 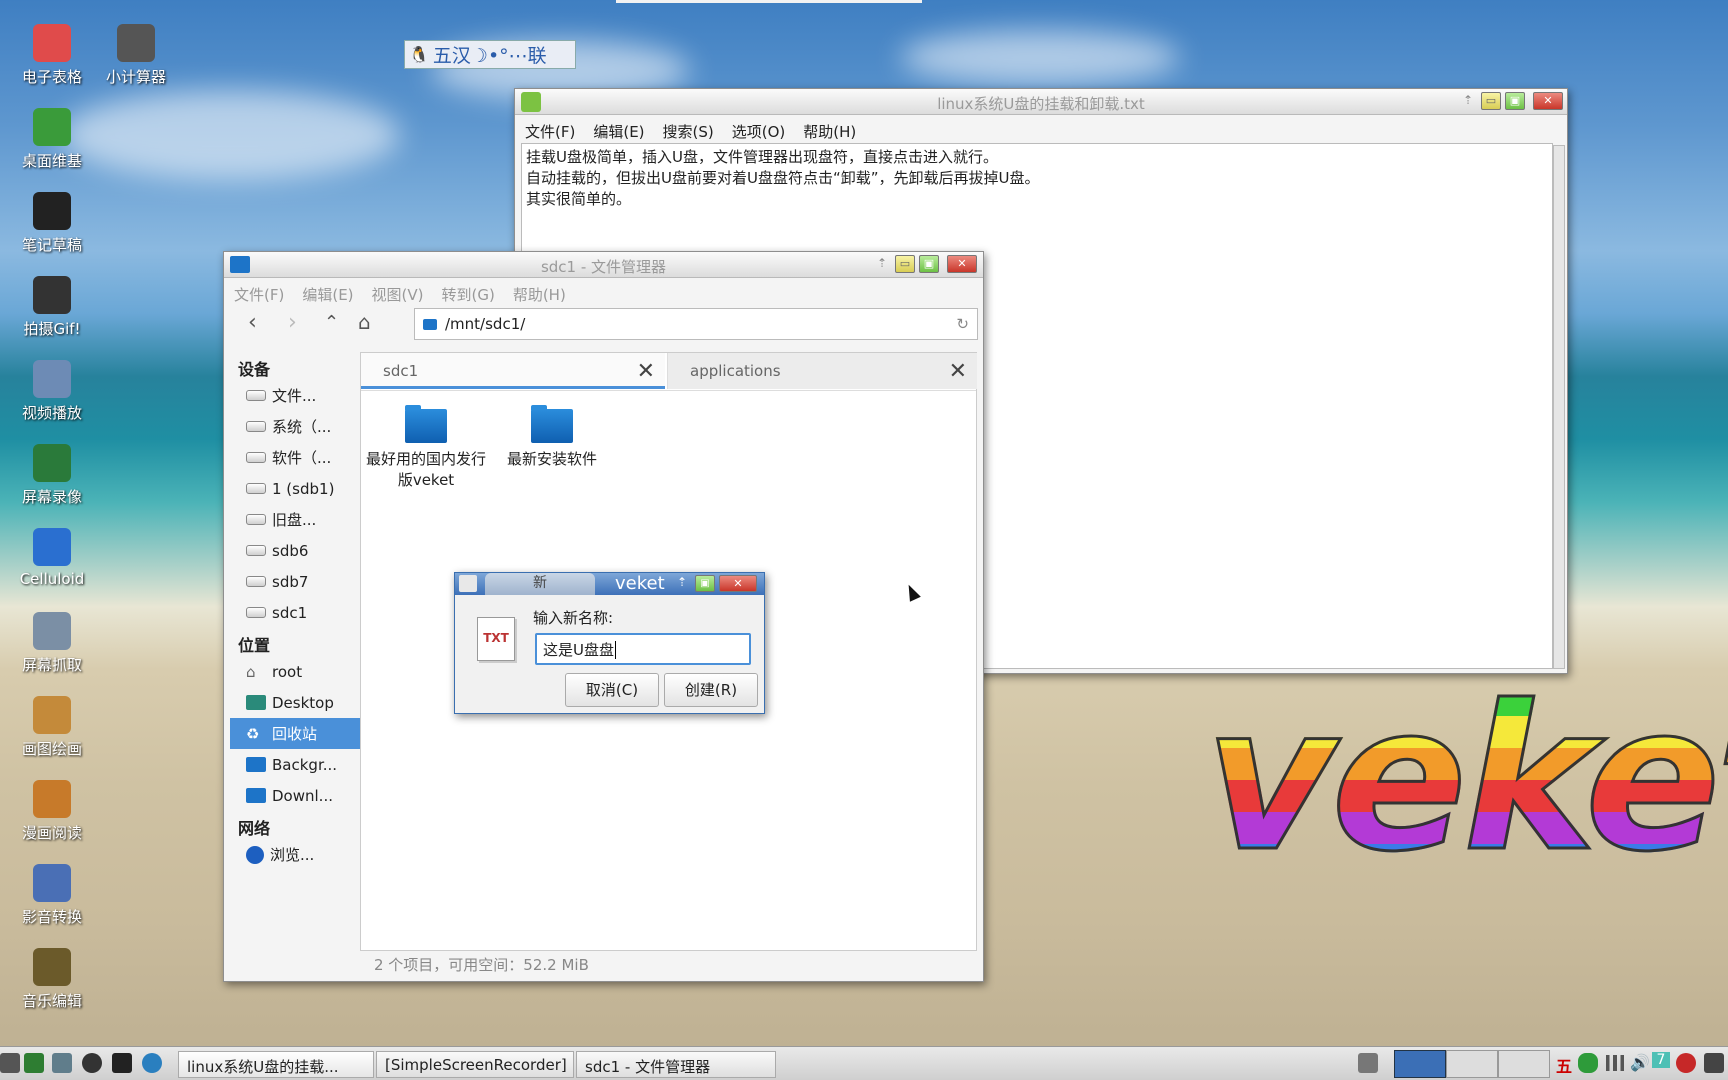 I want to click on cancel-button: 取消(C), so click(x=612, y=690).